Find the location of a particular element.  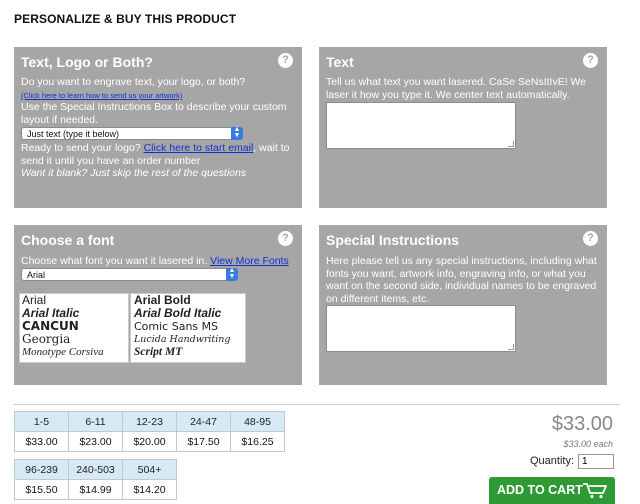

engrave-type-select: Just text (type it below) ▲ ▼ is located at coordinates (132, 133).